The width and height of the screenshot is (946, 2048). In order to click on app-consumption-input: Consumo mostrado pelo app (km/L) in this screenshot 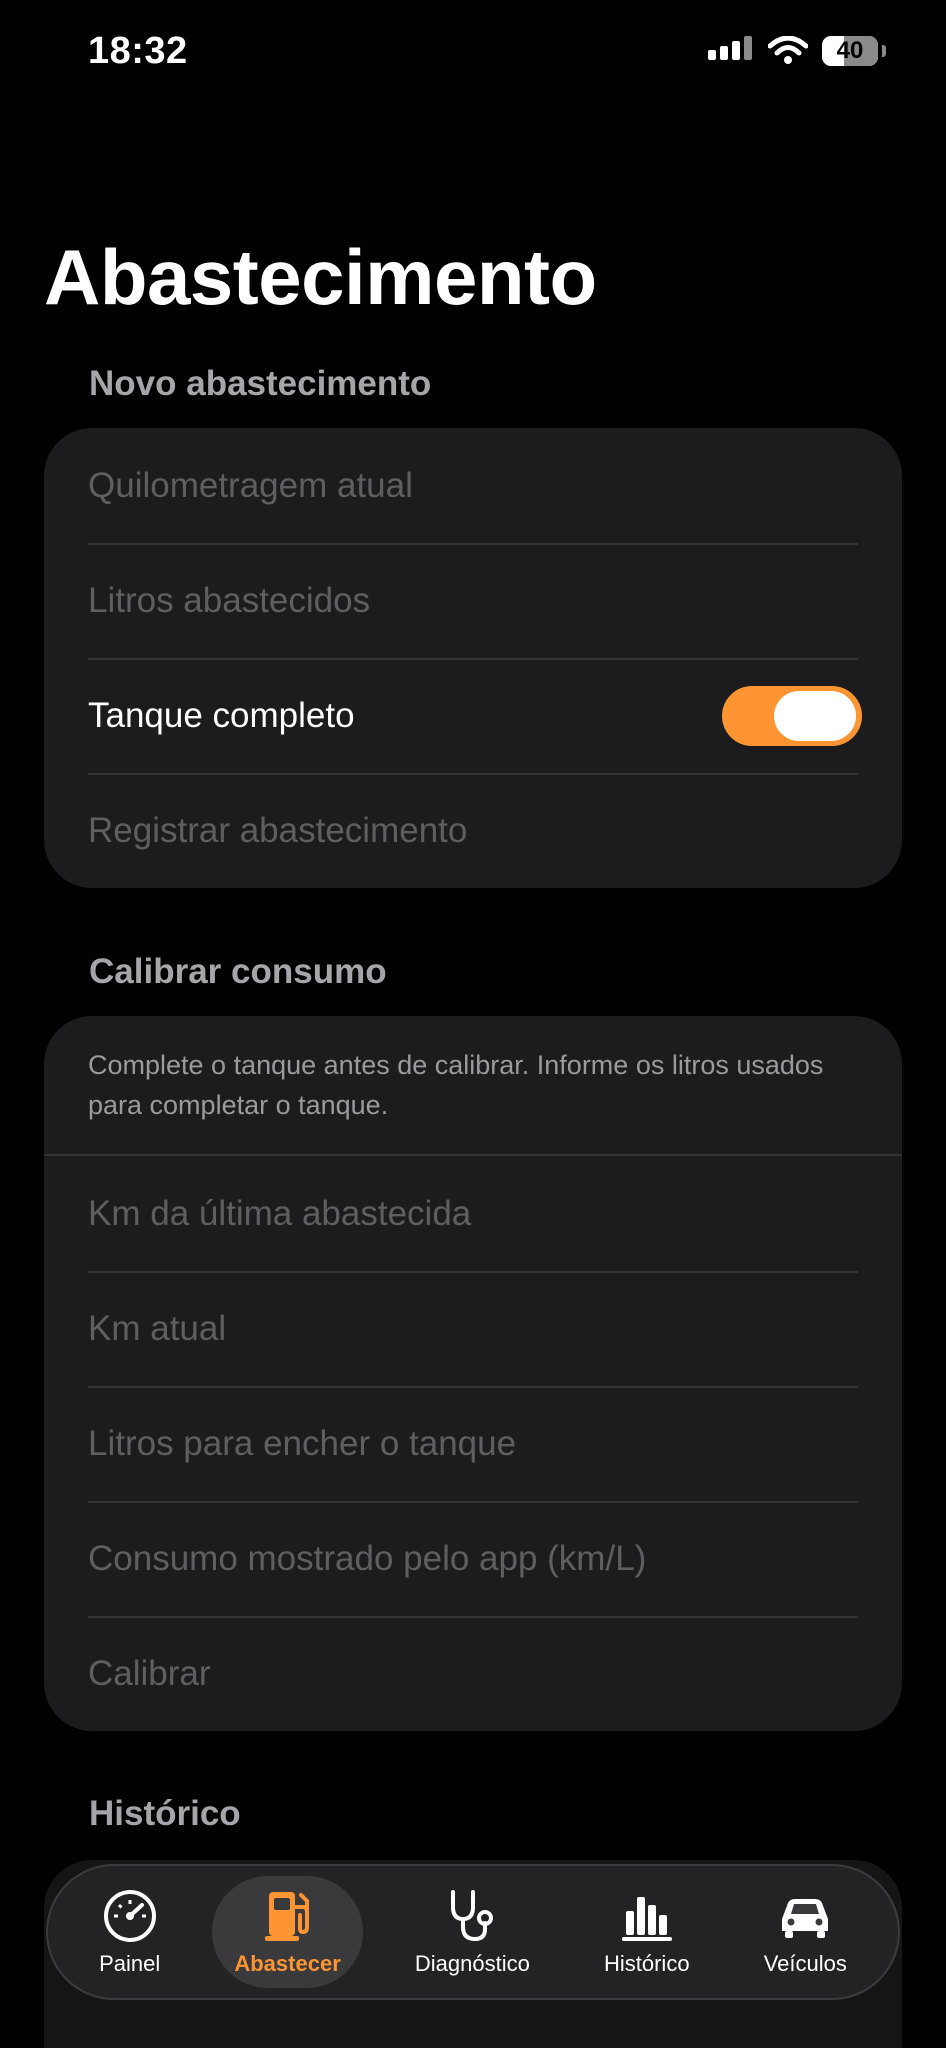, I will do `click(473, 1558)`.